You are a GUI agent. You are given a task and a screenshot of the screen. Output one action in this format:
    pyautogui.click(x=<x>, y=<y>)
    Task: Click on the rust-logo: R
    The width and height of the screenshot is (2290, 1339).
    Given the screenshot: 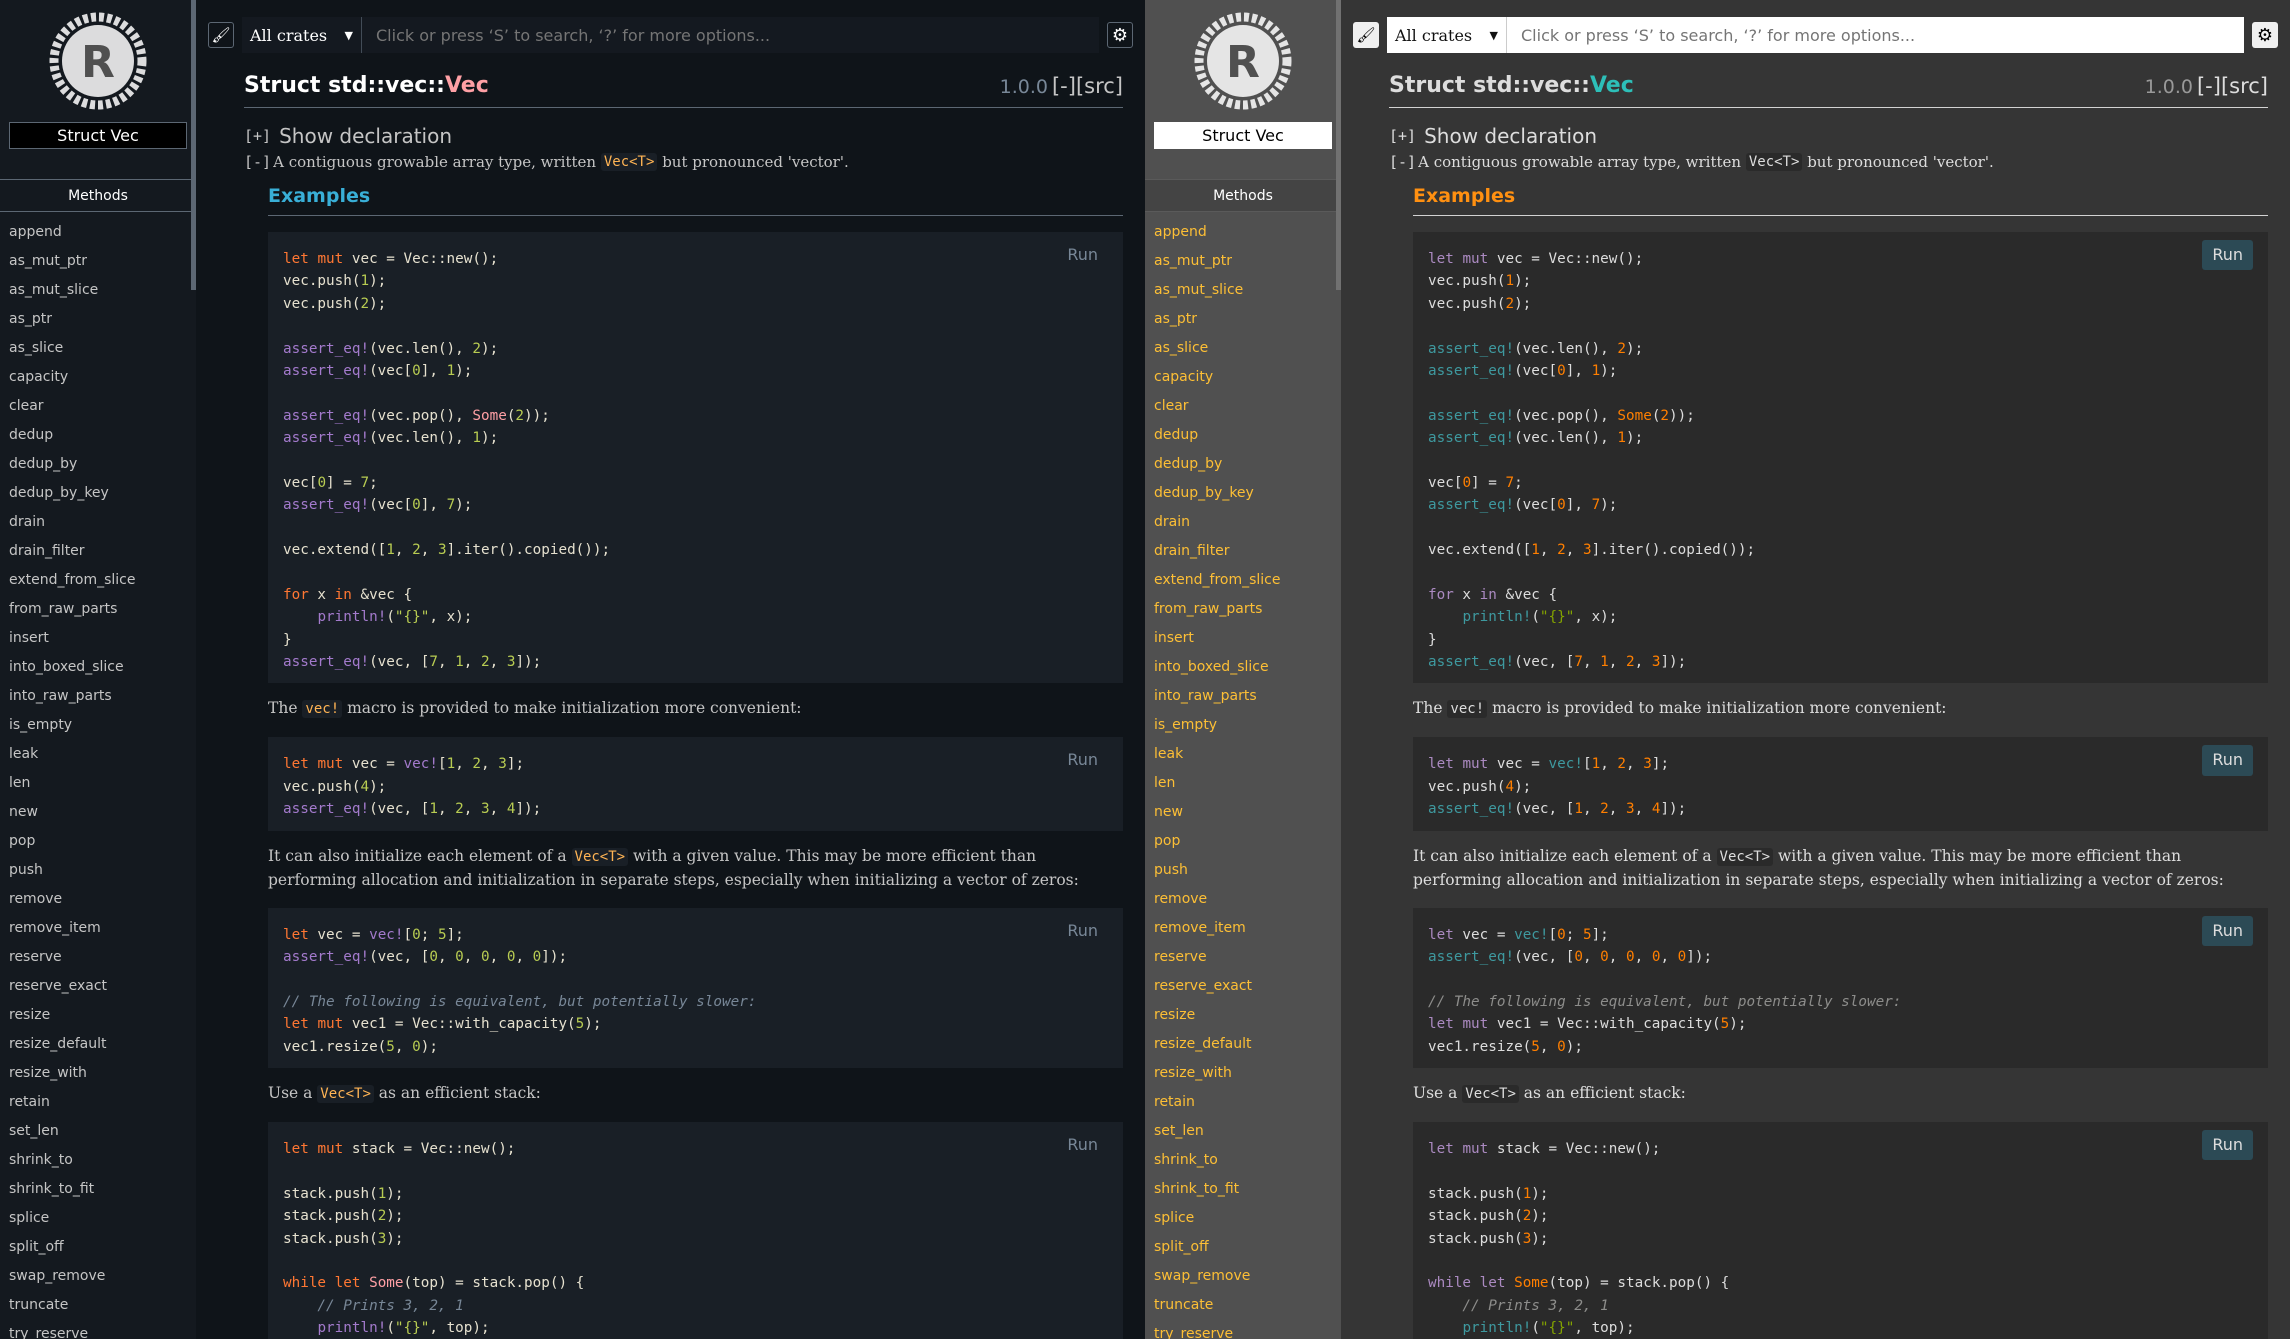 What is the action you would take?
    pyautogui.click(x=1243, y=61)
    